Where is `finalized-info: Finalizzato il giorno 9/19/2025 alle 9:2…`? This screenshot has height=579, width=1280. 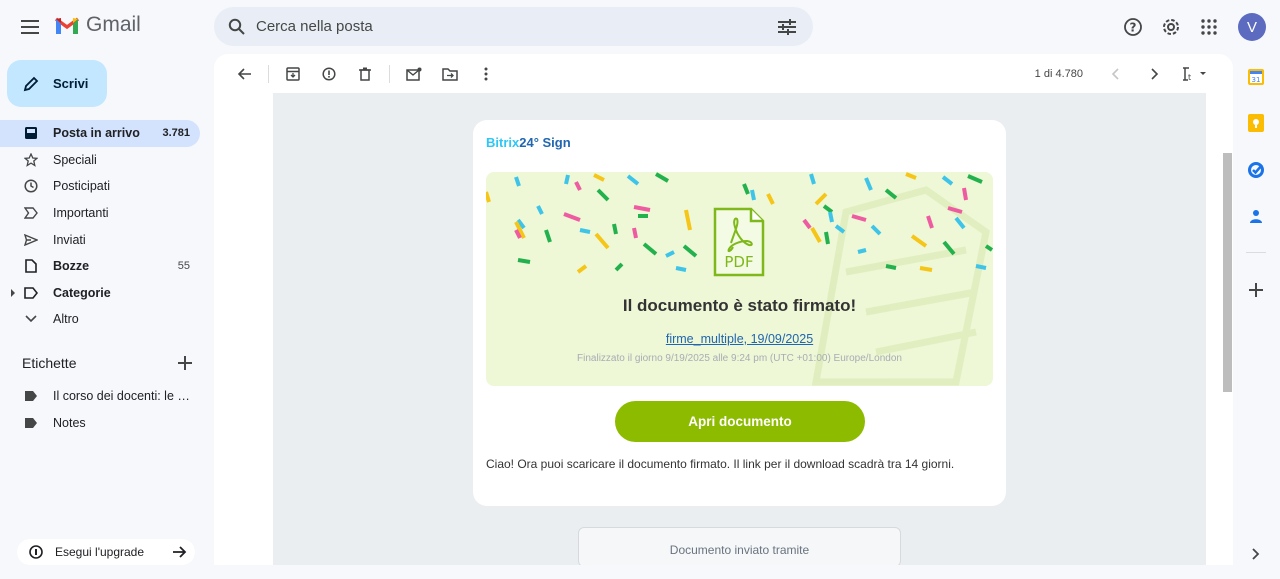 finalized-info: Finalizzato il giorno 9/19/2025 alle 9:2… is located at coordinates (739, 358).